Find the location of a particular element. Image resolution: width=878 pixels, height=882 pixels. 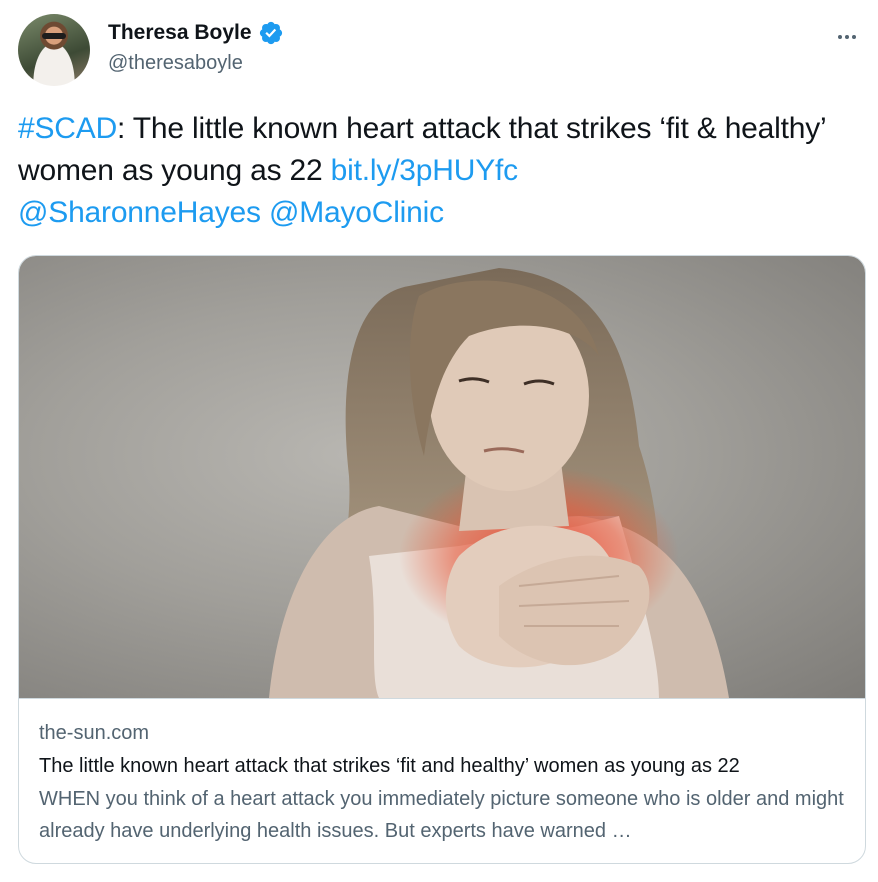

mention-link-sharonnehayes: @SharonneHayes is located at coordinates (139, 212).